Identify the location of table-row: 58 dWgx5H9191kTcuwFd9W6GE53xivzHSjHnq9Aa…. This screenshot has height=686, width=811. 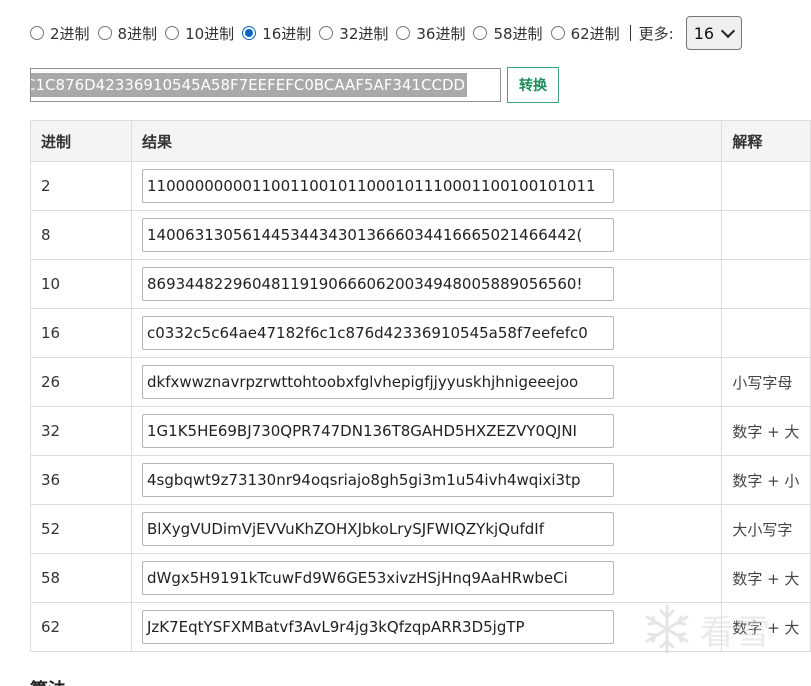
(420, 578).